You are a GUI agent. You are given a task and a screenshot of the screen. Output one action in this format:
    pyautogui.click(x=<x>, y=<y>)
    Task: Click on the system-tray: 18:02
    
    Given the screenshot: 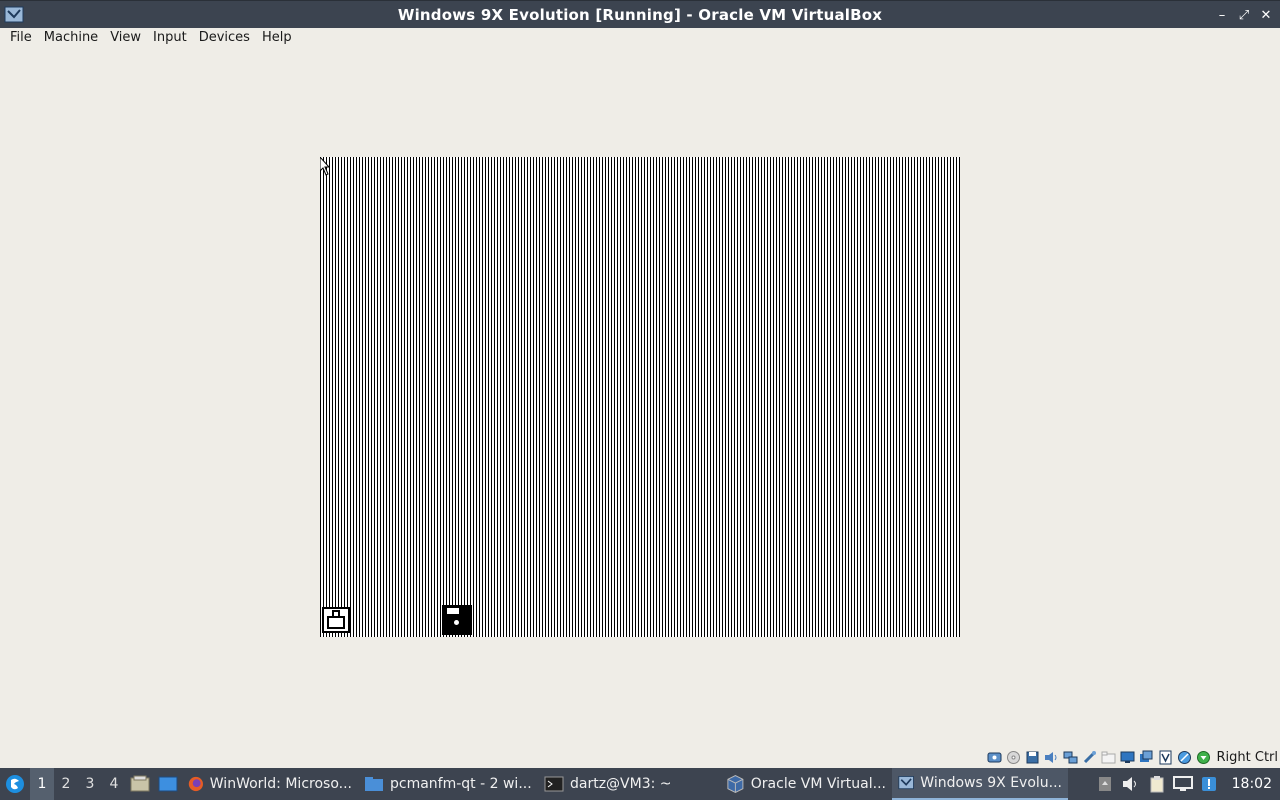 What is the action you would take?
    pyautogui.click(x=1186, y=784)
    